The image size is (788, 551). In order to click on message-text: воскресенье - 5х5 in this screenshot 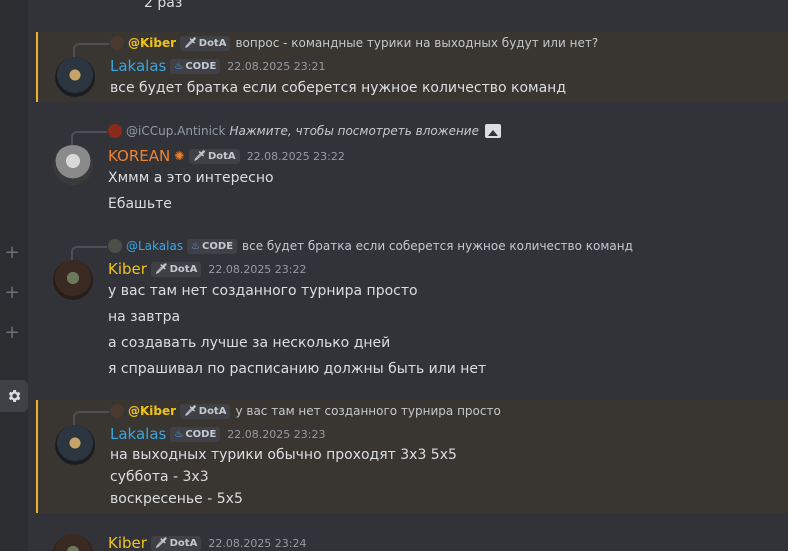, I will do `click(176, 499)`.